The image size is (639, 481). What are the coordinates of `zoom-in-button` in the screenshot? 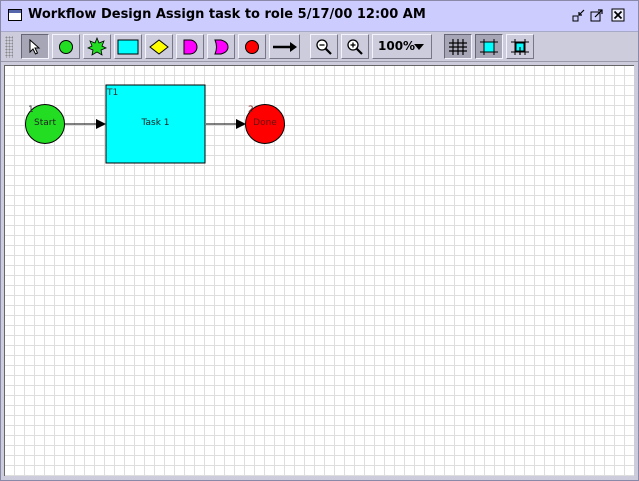 It's located at (355, 46).